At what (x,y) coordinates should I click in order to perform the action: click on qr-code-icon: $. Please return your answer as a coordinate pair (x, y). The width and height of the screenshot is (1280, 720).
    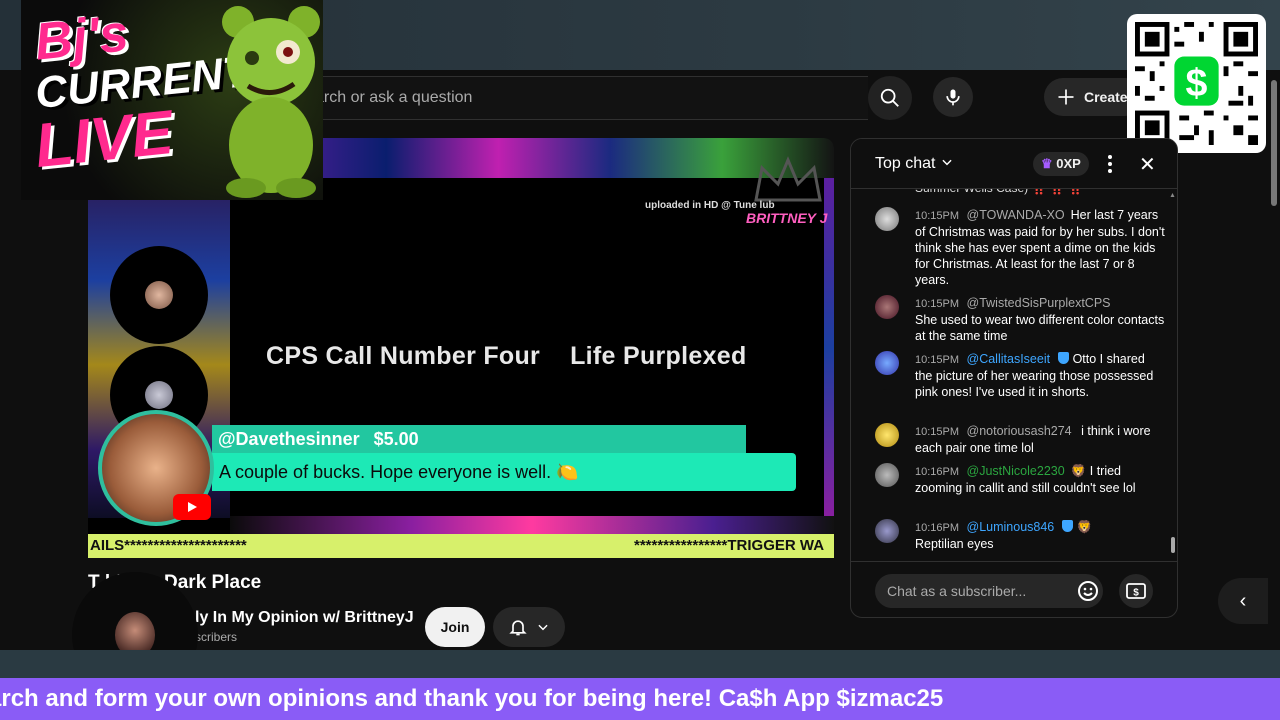
    Looking at the image, I should click on (1196, 83).